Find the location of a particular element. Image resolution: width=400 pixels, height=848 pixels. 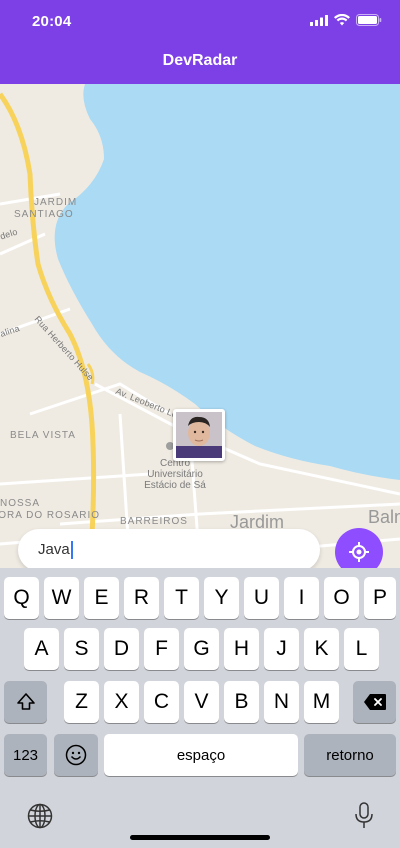

app-header: 20:04 DevRadar is located at coordinates (200, 42).